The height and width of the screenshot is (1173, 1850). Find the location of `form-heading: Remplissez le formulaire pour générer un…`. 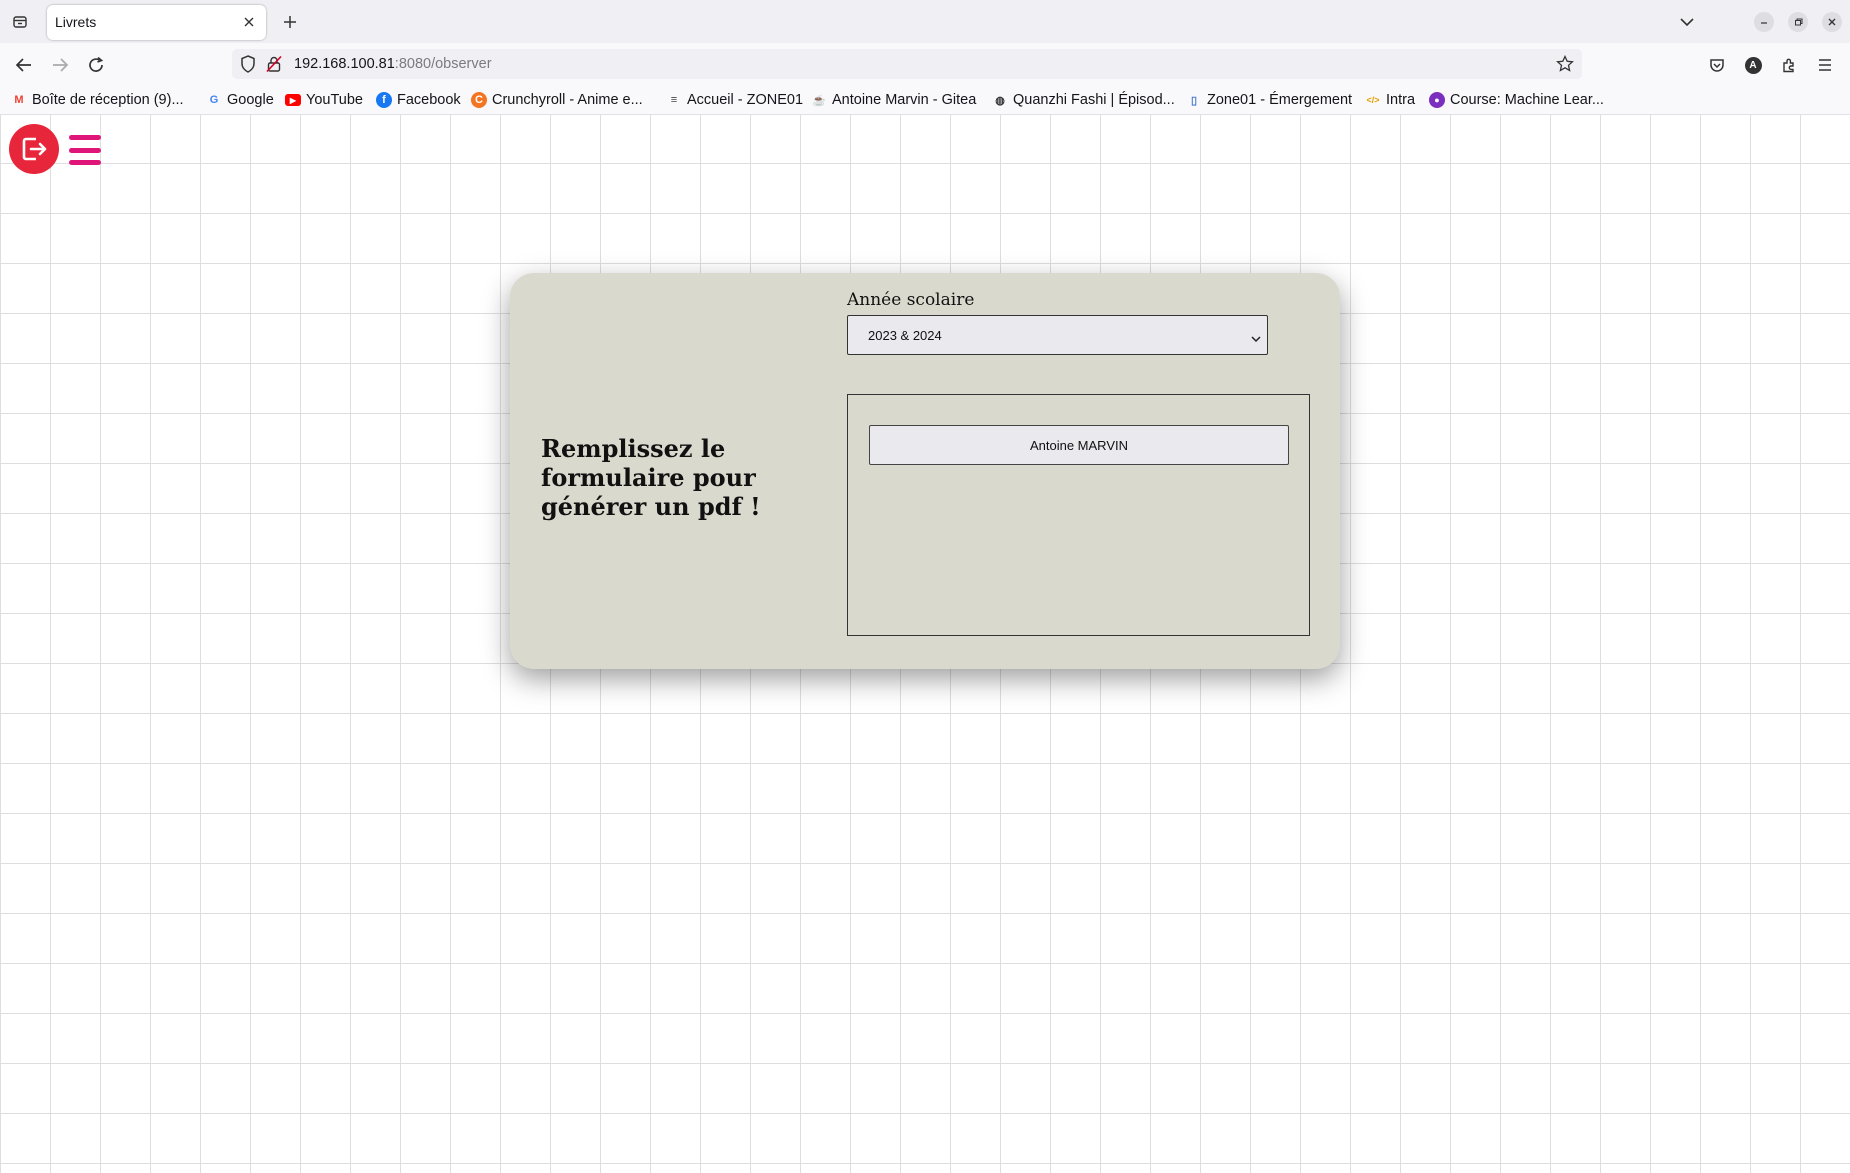

form-heading: Remplissez le formulaire pour générer un… is located at coordinates (651, 477).